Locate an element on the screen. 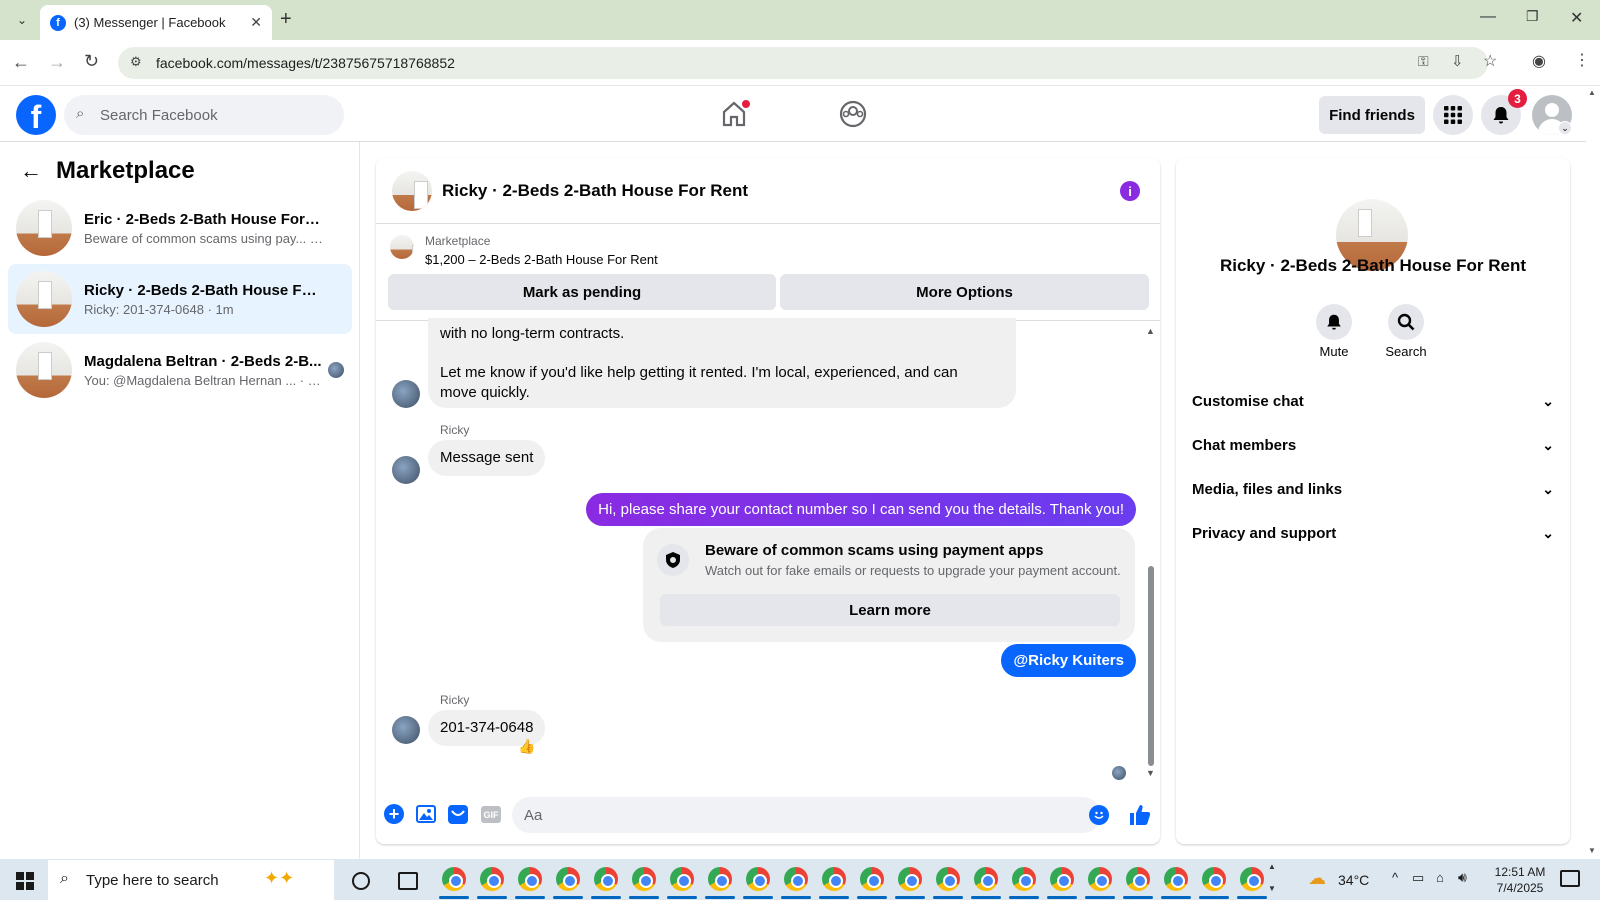  message-input: Aa is located at coordinates (810, 815).